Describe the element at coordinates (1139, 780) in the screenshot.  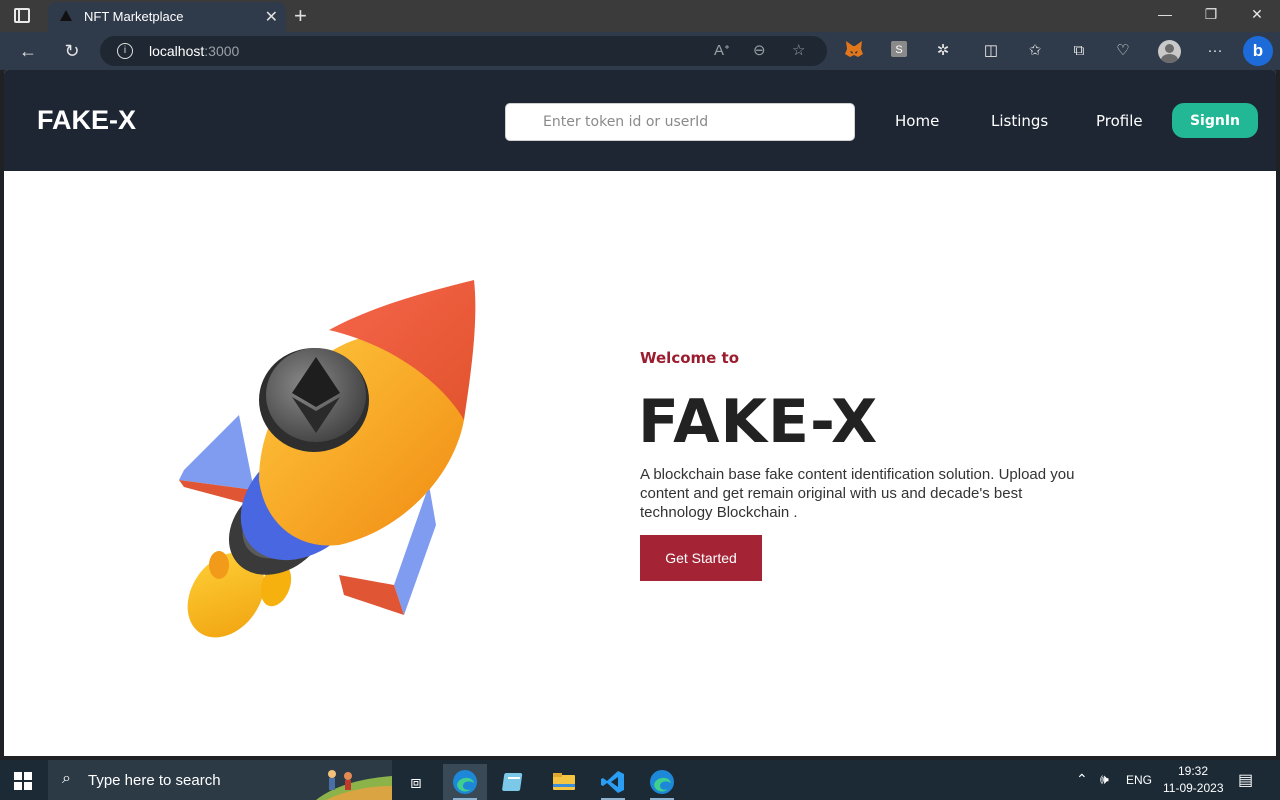
I see `language-indicator: ENG` at that location.